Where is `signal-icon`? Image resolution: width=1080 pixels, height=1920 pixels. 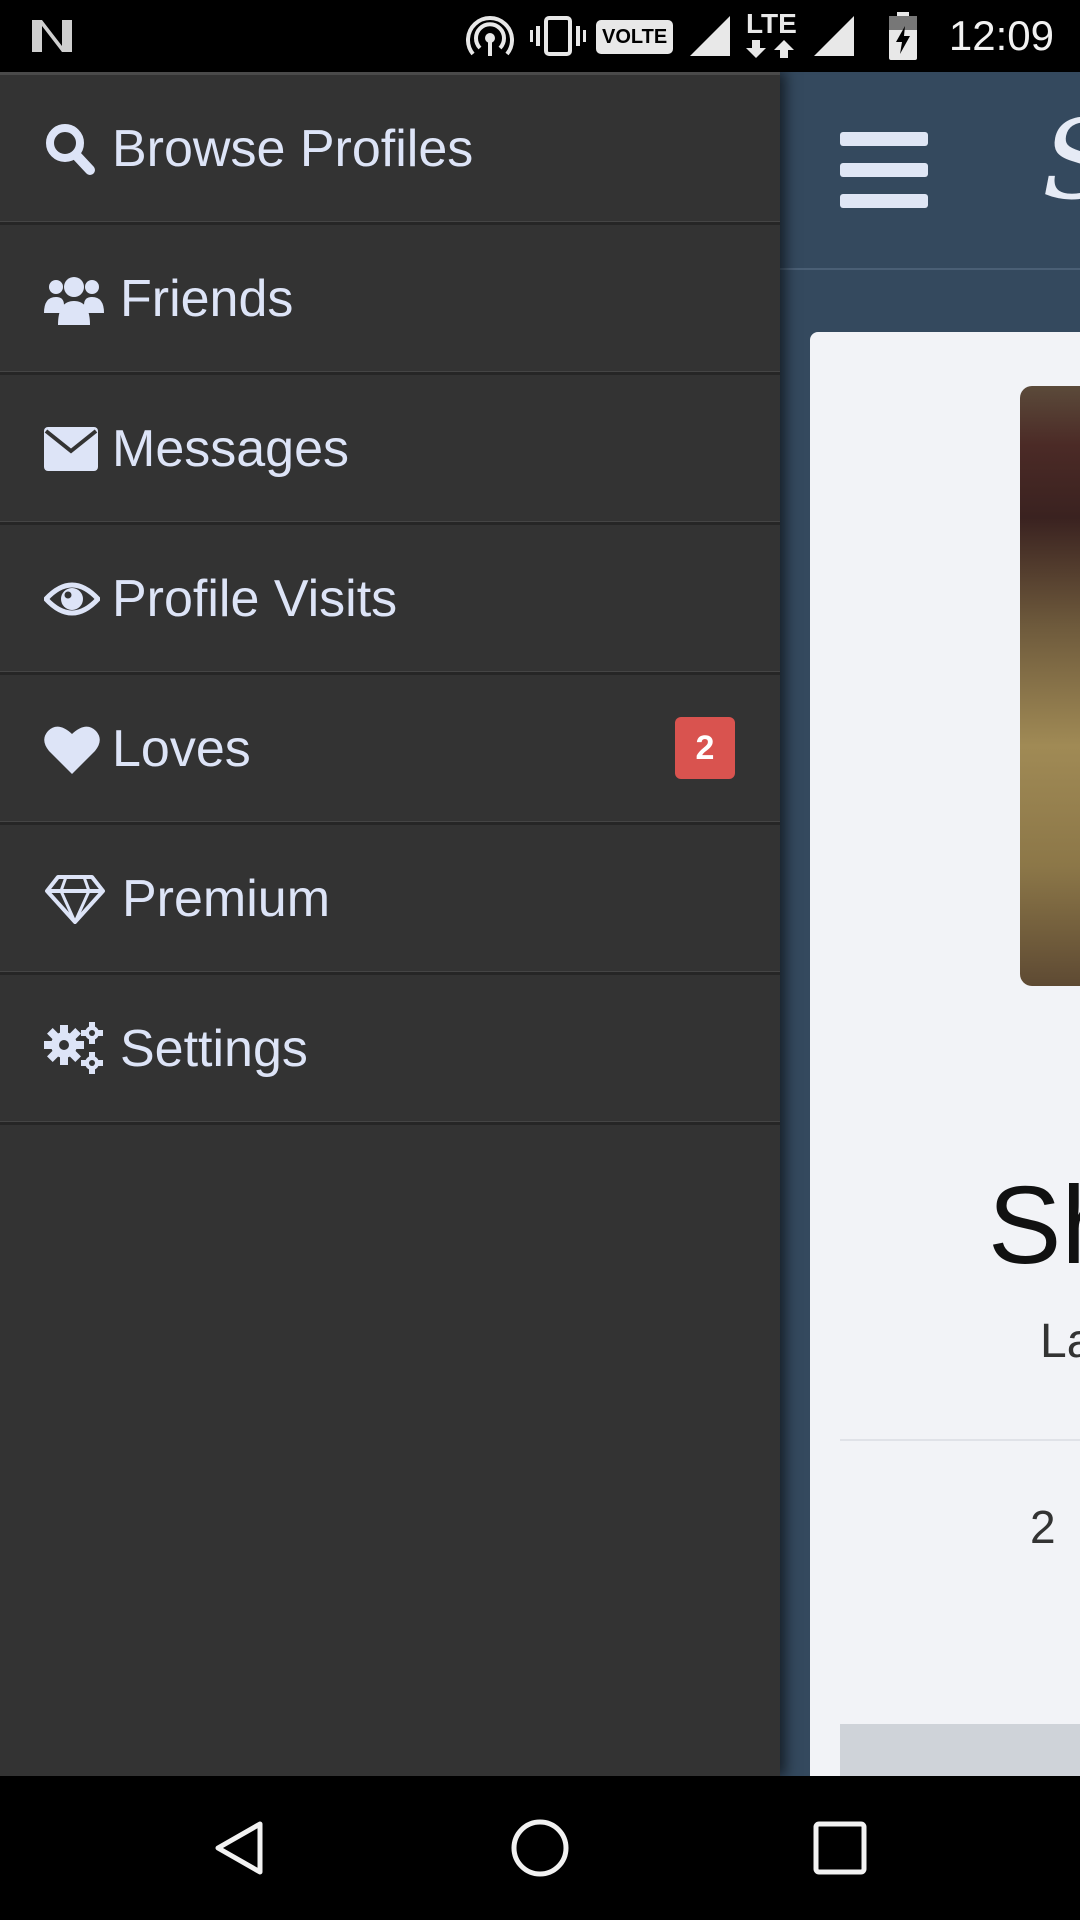
signal-icon is located at coordinates (710, 36).